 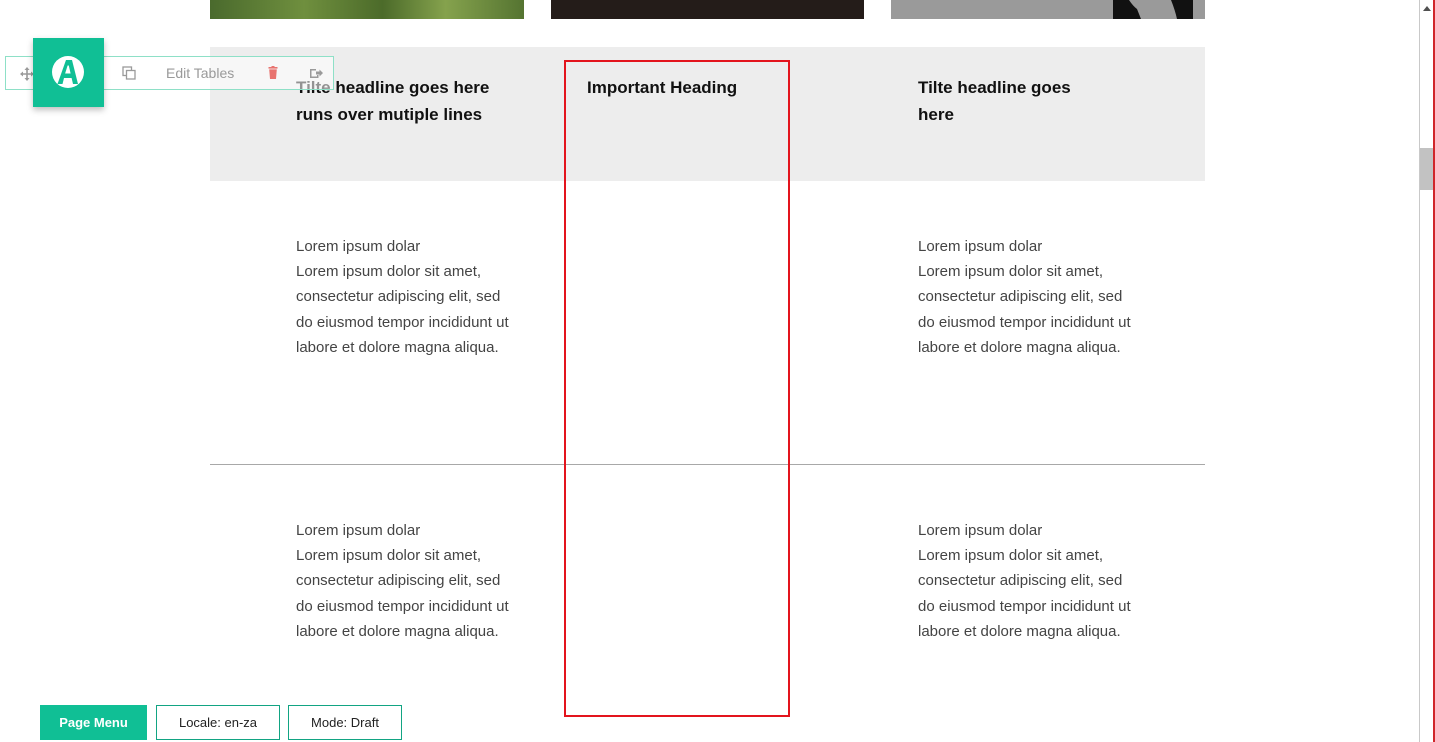 What do you see at coordinates (1427, 371) in the screenshot?
I see `scrollbar-track` at bounding box center [1427, 371].